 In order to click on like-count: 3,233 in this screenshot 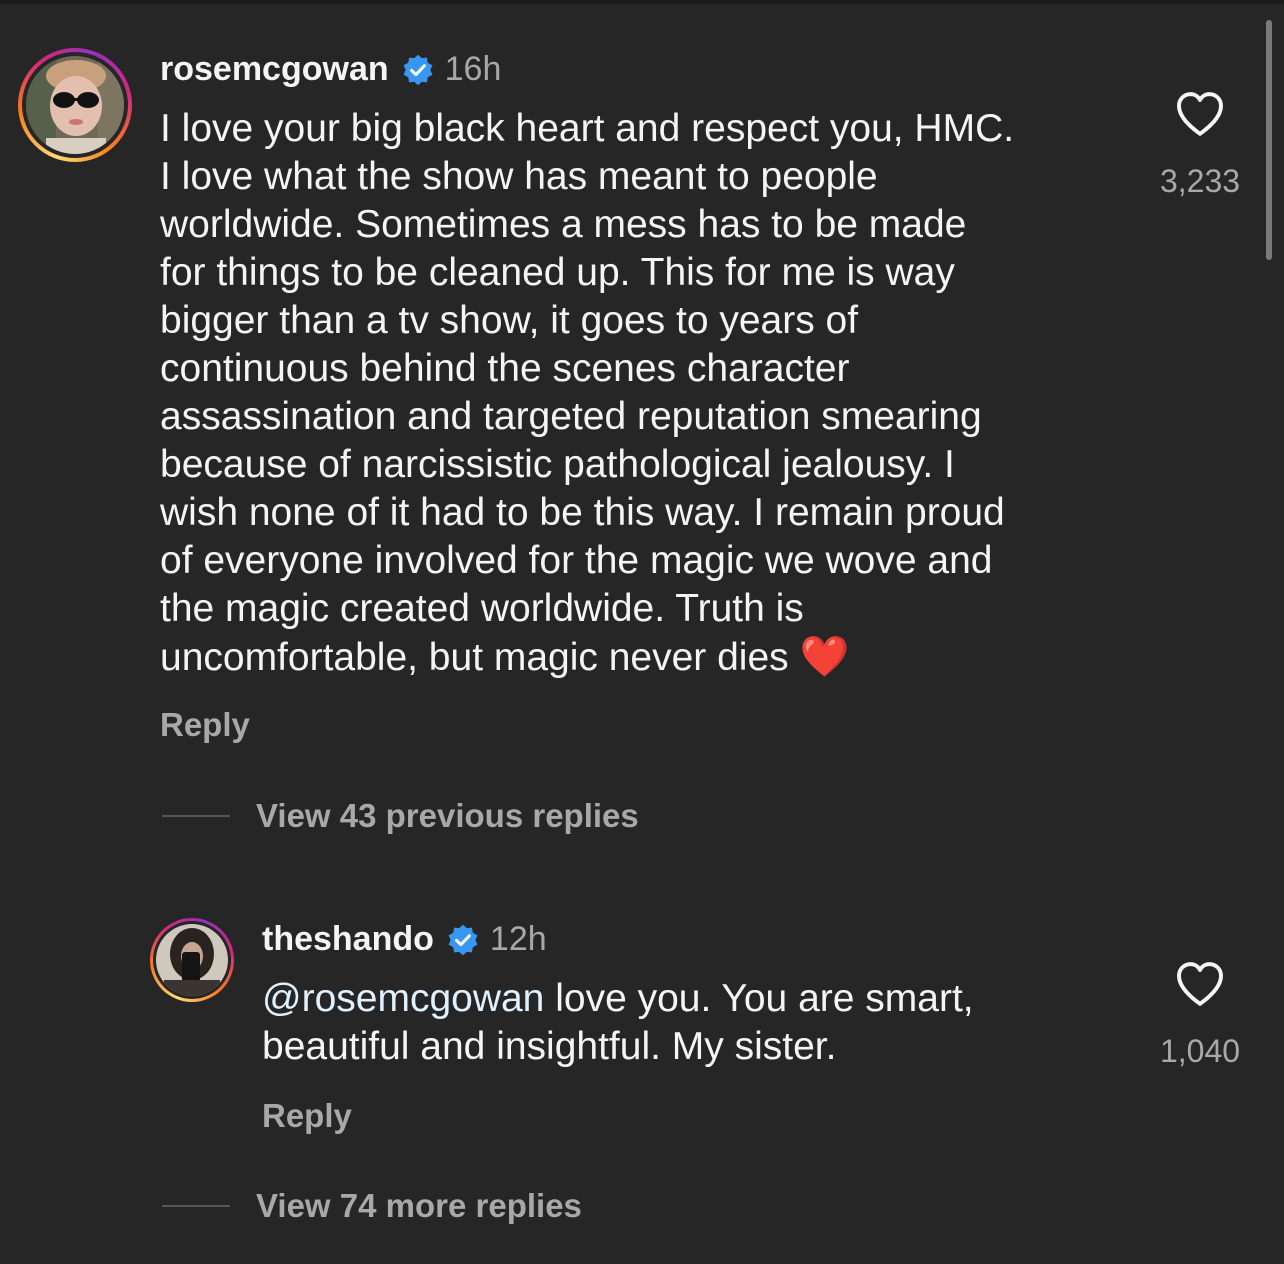, I will do `click(1200, 181)`.